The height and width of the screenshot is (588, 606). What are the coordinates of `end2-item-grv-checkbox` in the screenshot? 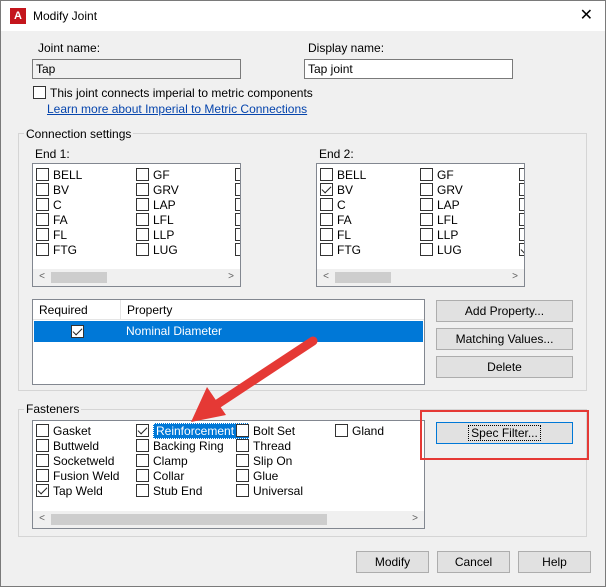 It's located at (426, 189).